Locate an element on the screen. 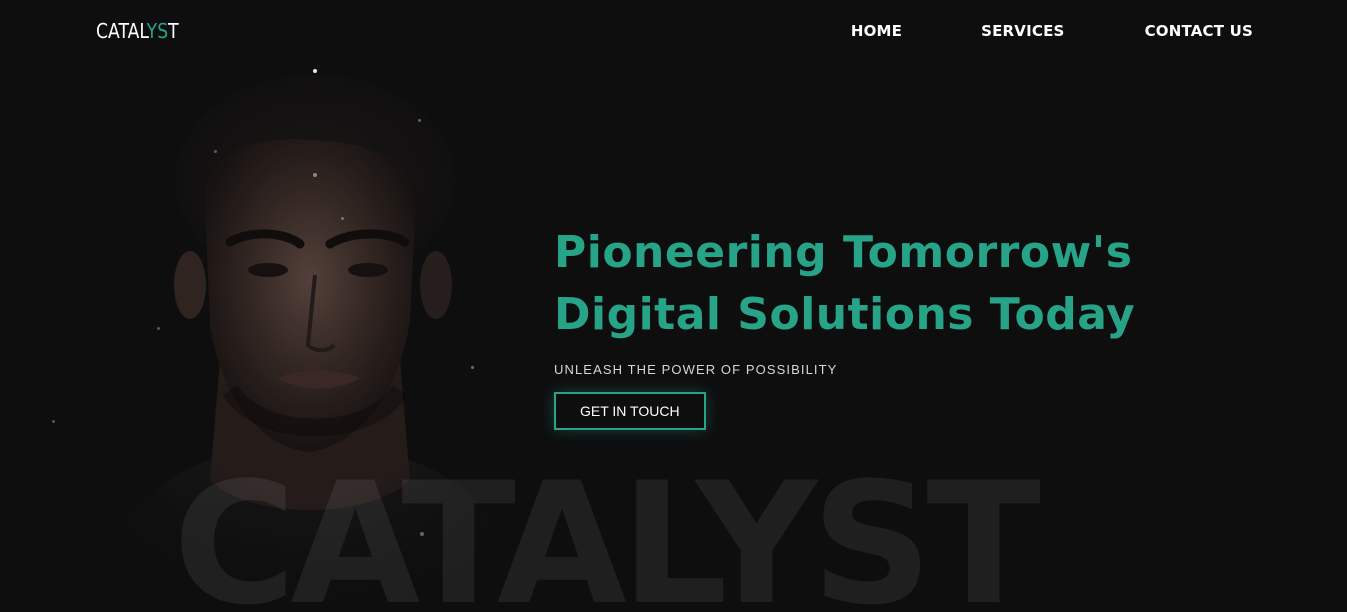 This screenshot has height=612, width=1347. main-navigation: HOME SERVICES CONTACT US is located at coordinates (1052, 31).